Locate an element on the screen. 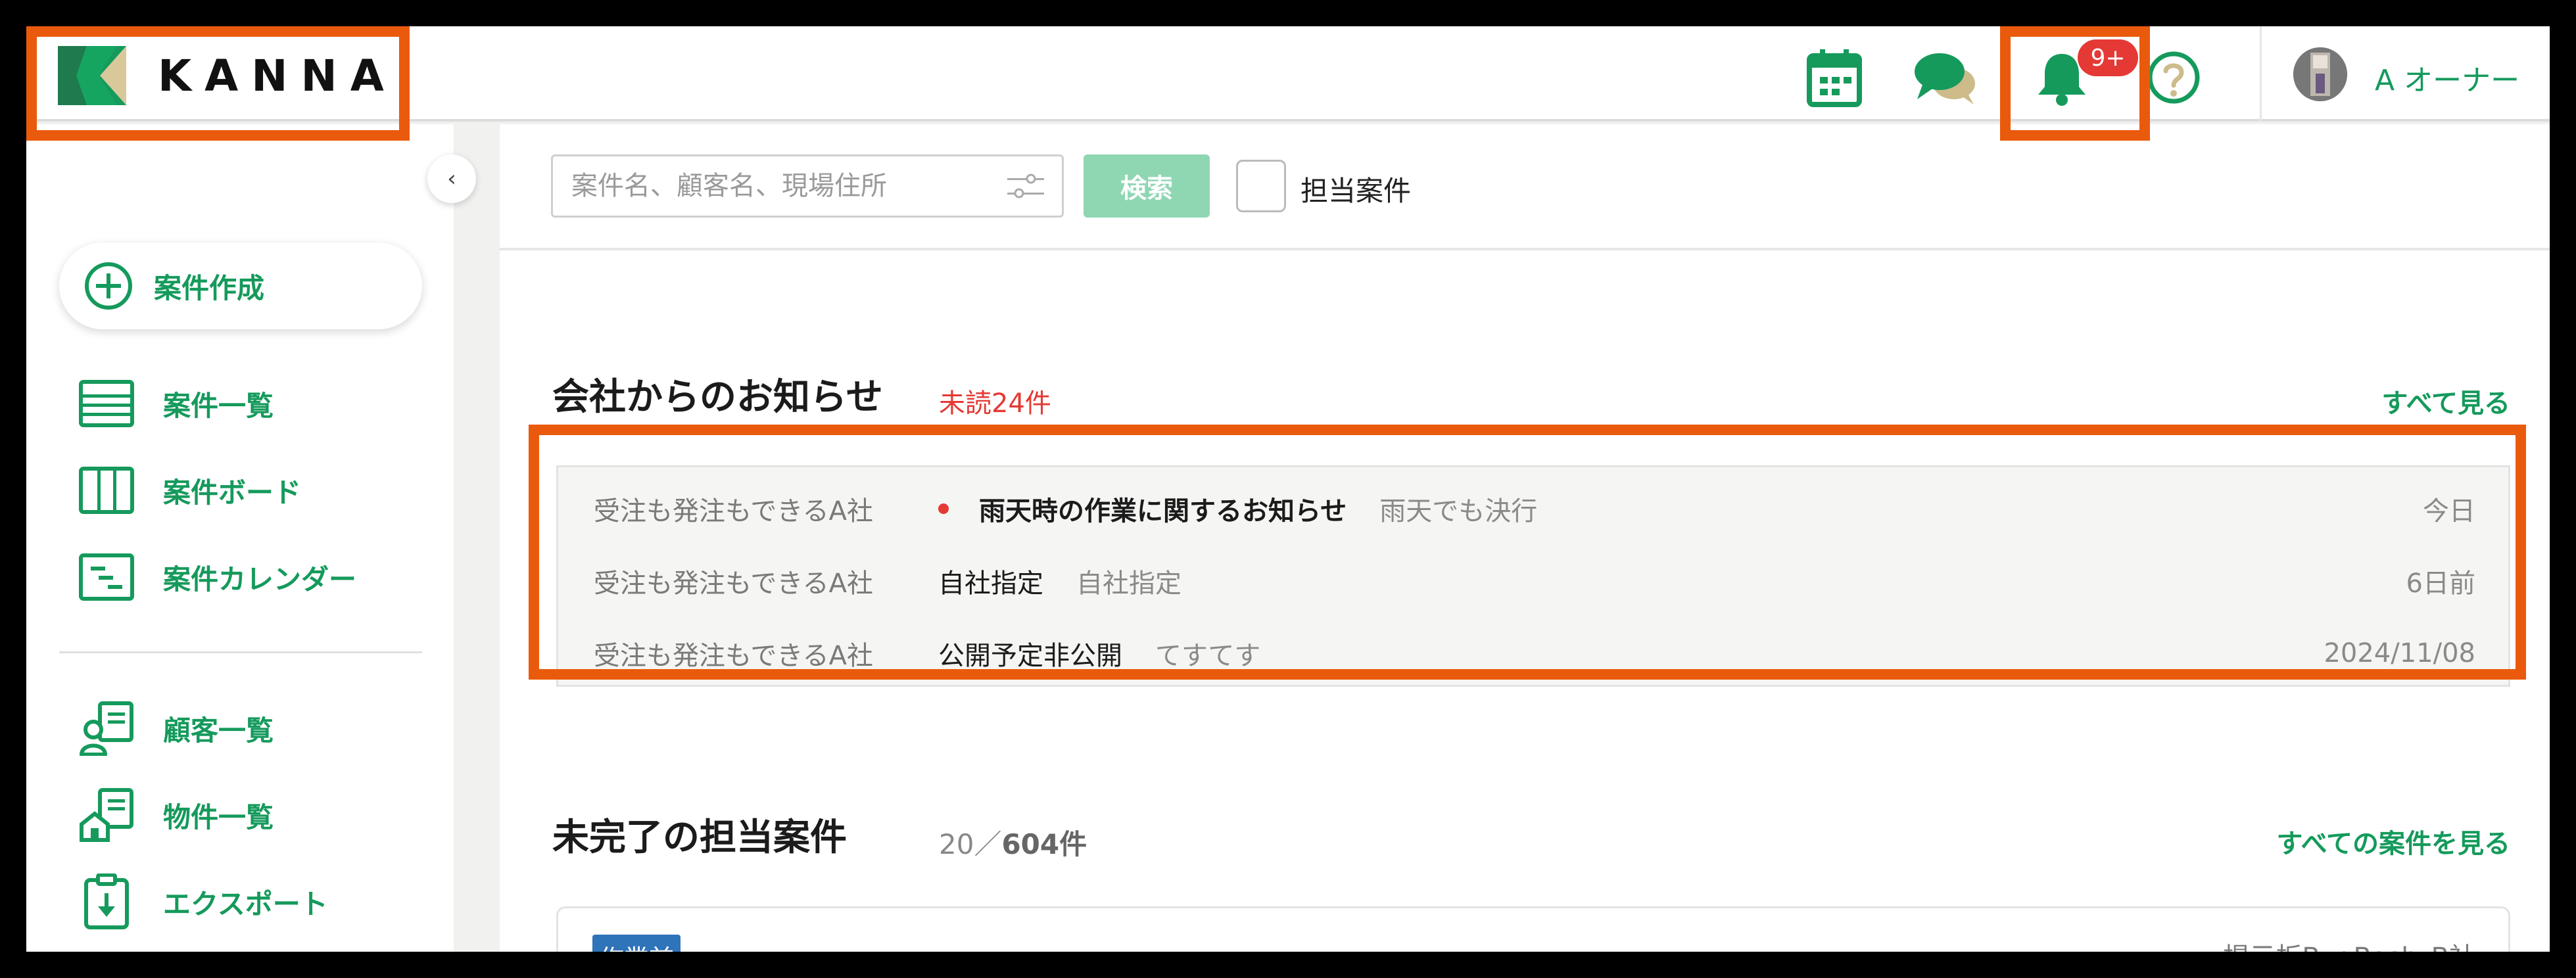 This screenshot has height=978, width=2576. my-projects-checkbox is located at coordinates (1261, 186).